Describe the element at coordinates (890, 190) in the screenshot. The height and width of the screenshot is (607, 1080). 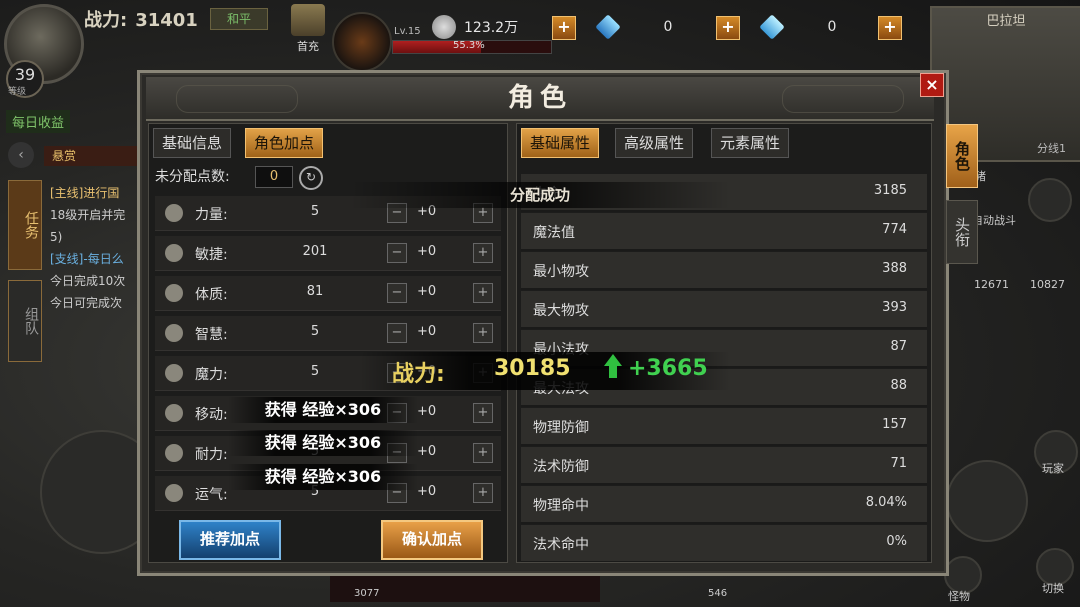
I see `stat-value: 3185` at that location.